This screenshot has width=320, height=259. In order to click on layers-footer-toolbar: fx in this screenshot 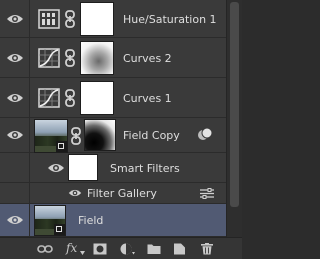, I will do `click(121, 248)`.